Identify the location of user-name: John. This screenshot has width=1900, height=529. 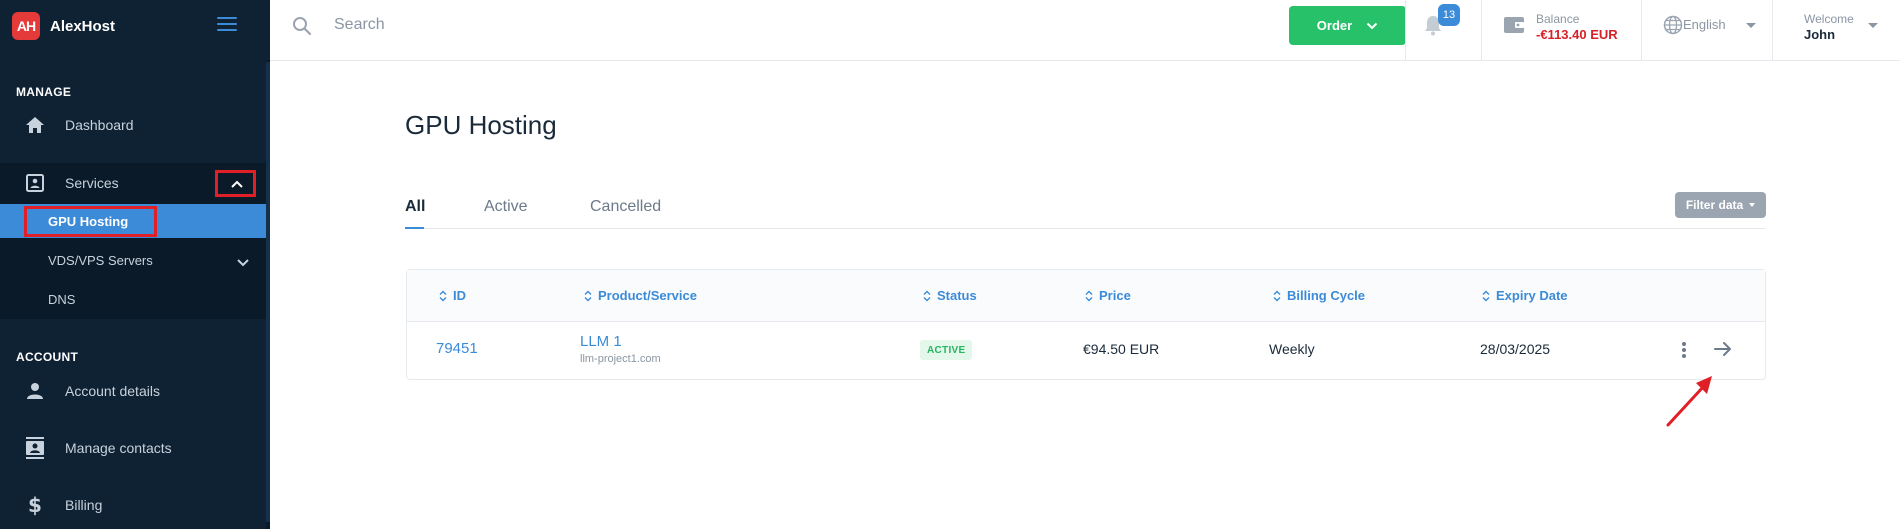
(1819, 34).